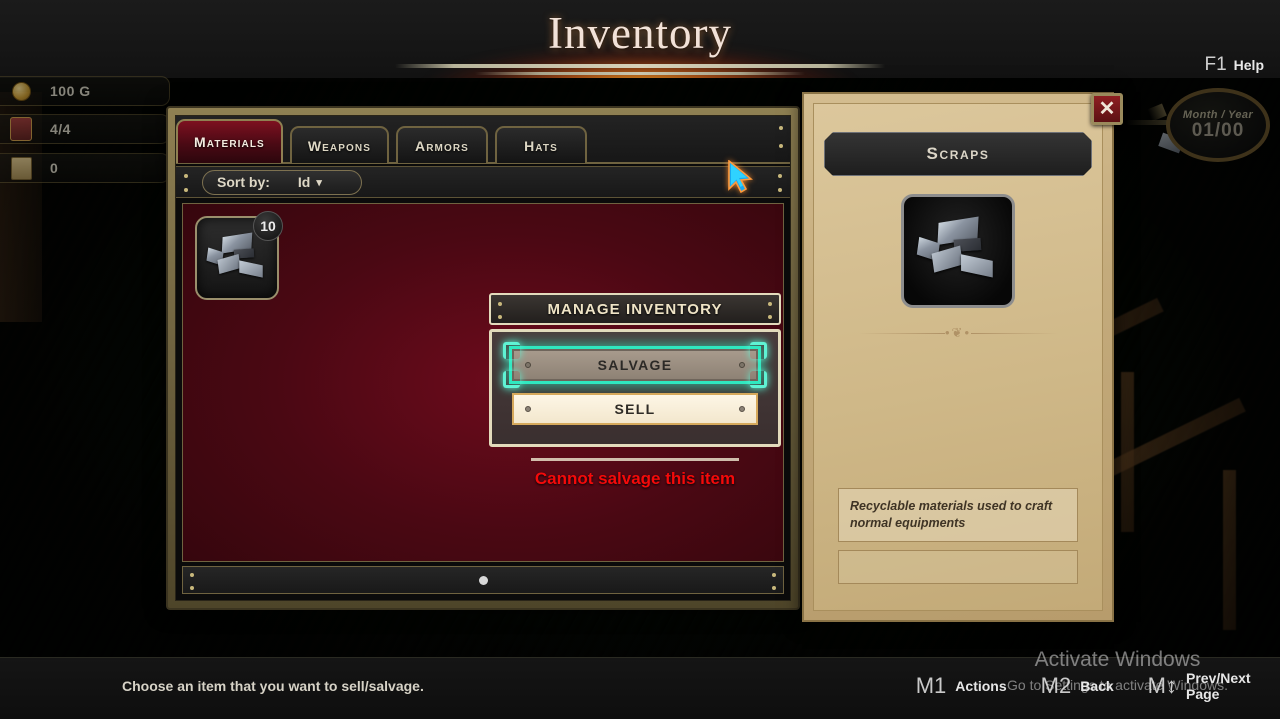 The image size is (1280, 719). Describe the element at coordinates (319, 182) in the screenshot. I see `chevron-down-icon: ▾` at that location.